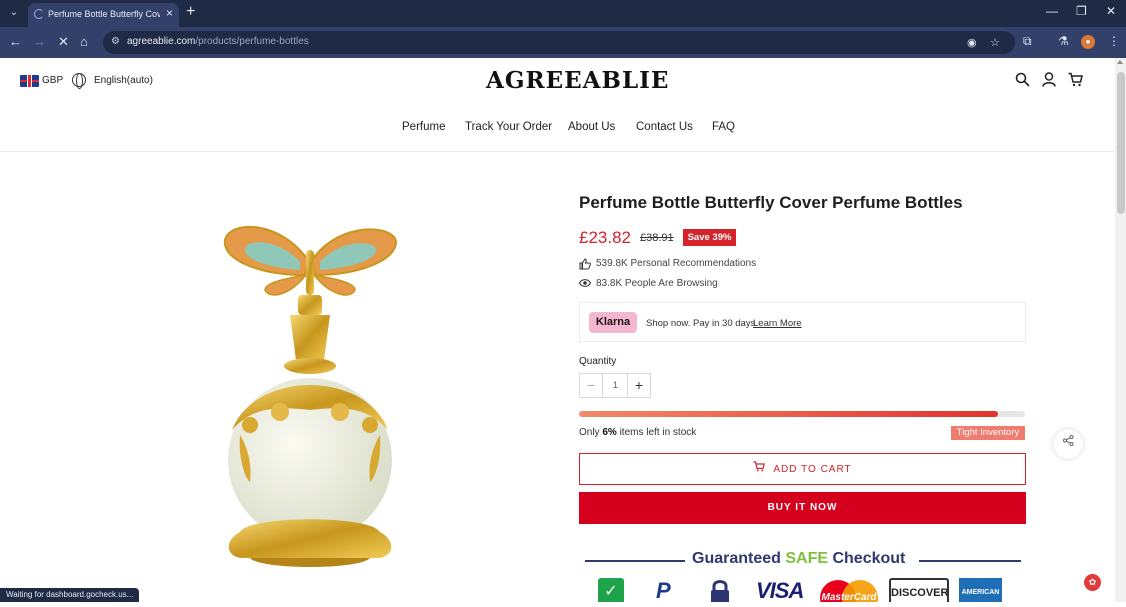 This screenshot has width=1126, height=607. I want to click on site-info-icon: ⚙, so click(115, 41).